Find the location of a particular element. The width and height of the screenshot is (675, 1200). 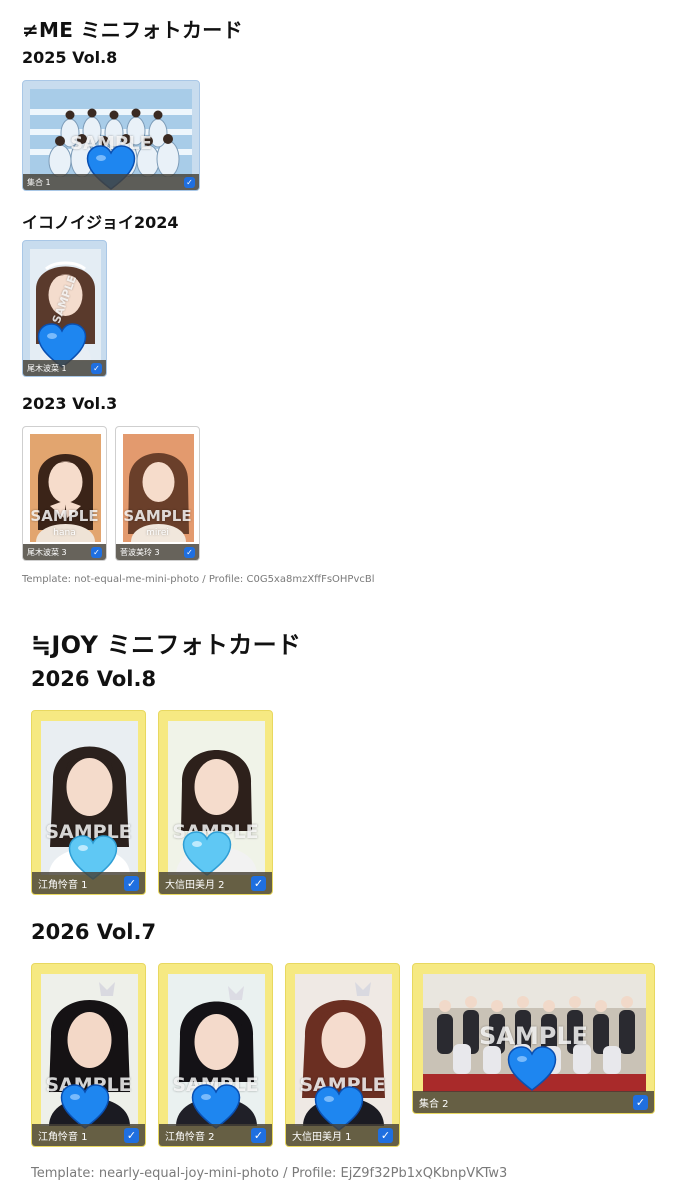

printed-name: mirei is located at coordinates (157, 533).